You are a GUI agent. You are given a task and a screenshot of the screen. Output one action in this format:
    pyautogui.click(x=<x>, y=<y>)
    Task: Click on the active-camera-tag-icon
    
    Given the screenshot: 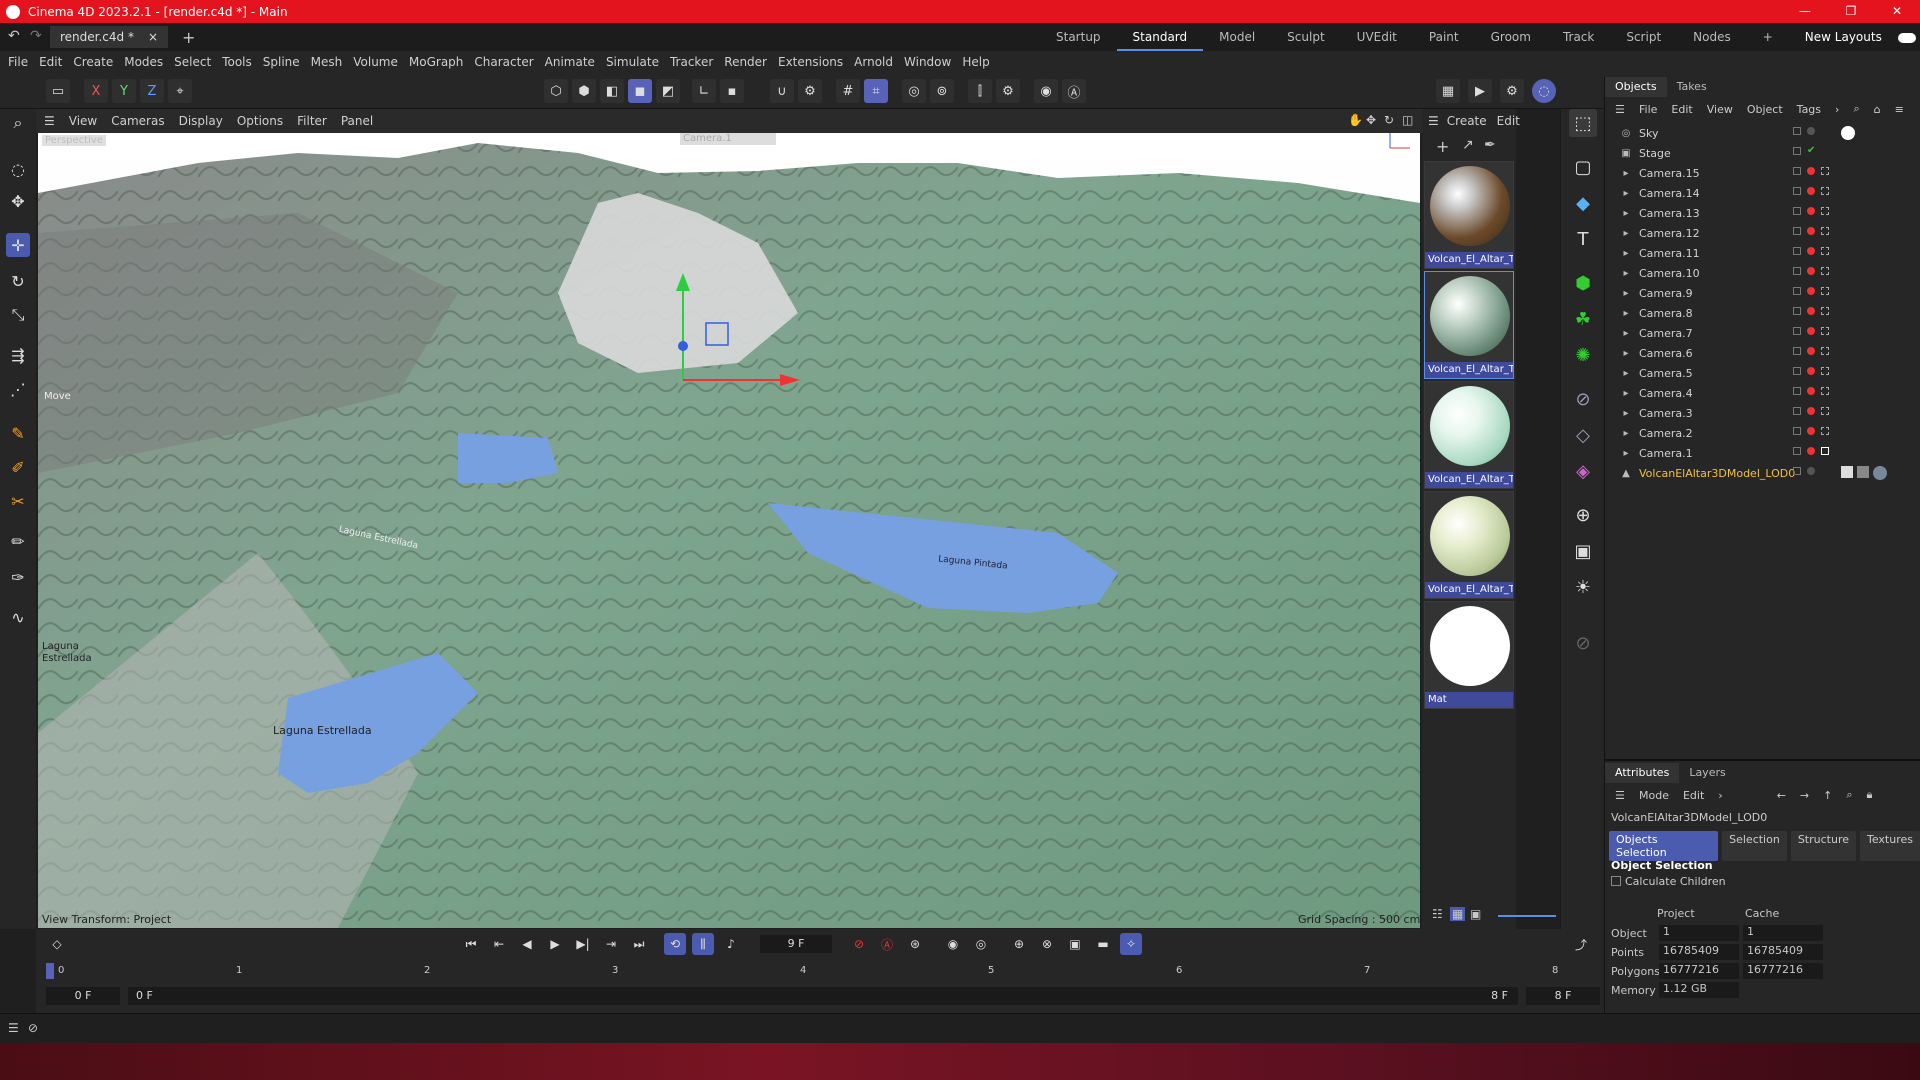 What is the action you would take?
    pyautogui.click(x=1825, y=451)
    